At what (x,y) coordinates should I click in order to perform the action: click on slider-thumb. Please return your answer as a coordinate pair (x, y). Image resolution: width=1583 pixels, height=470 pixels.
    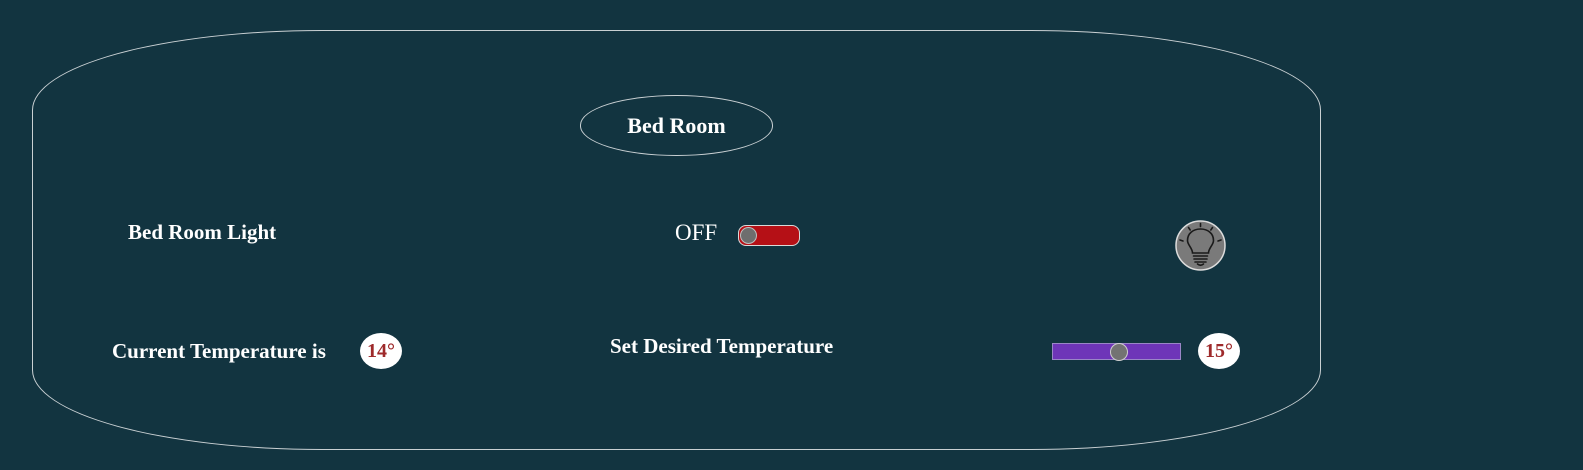
    Looking at the image, I should click on (1119, 352).